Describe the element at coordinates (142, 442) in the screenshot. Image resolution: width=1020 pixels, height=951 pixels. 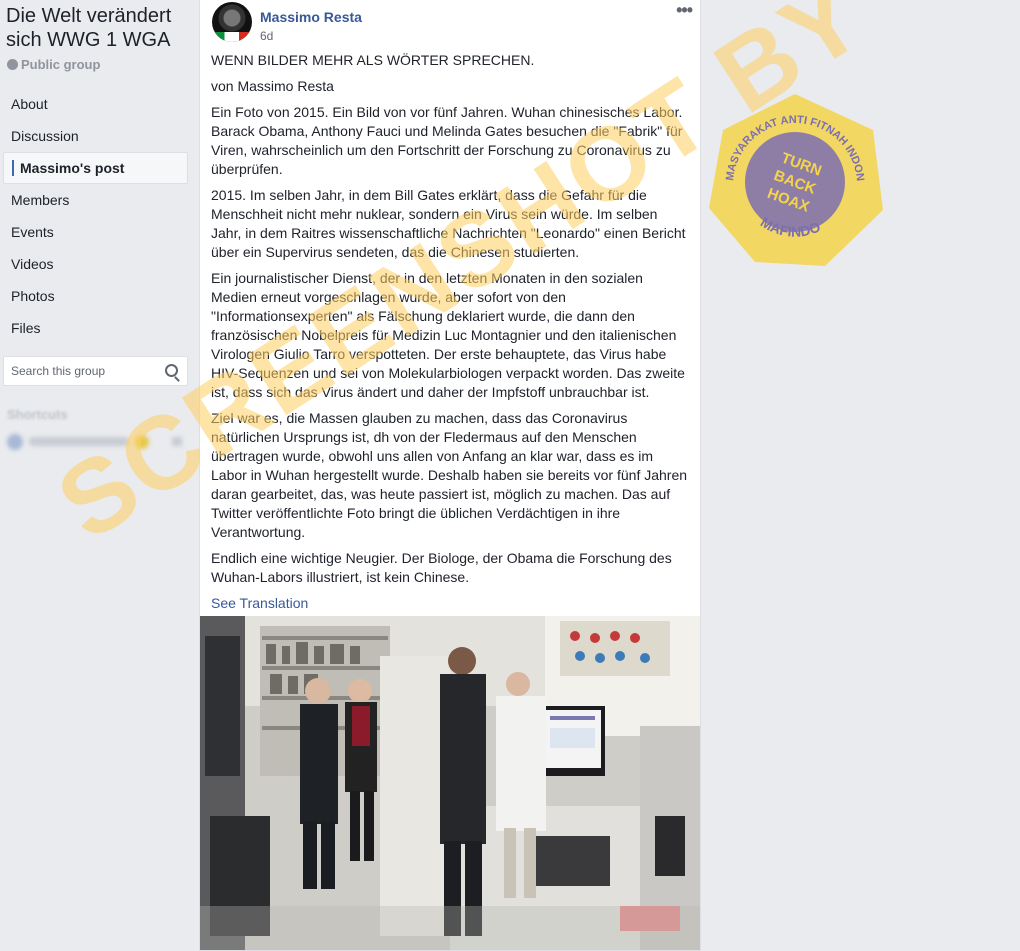
I see `emoji-icon` at that location.